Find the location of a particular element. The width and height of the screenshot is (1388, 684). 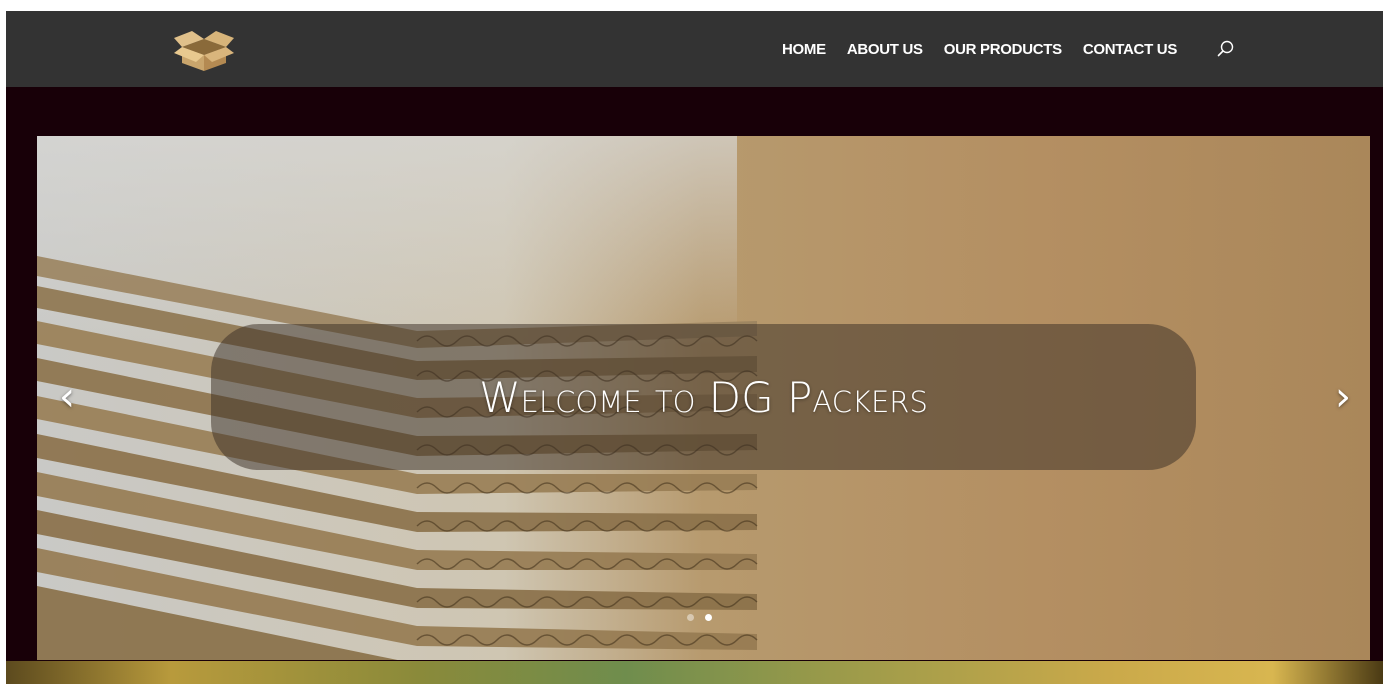

slider-prev-button: ‹ is located at coordinates (67, 397).